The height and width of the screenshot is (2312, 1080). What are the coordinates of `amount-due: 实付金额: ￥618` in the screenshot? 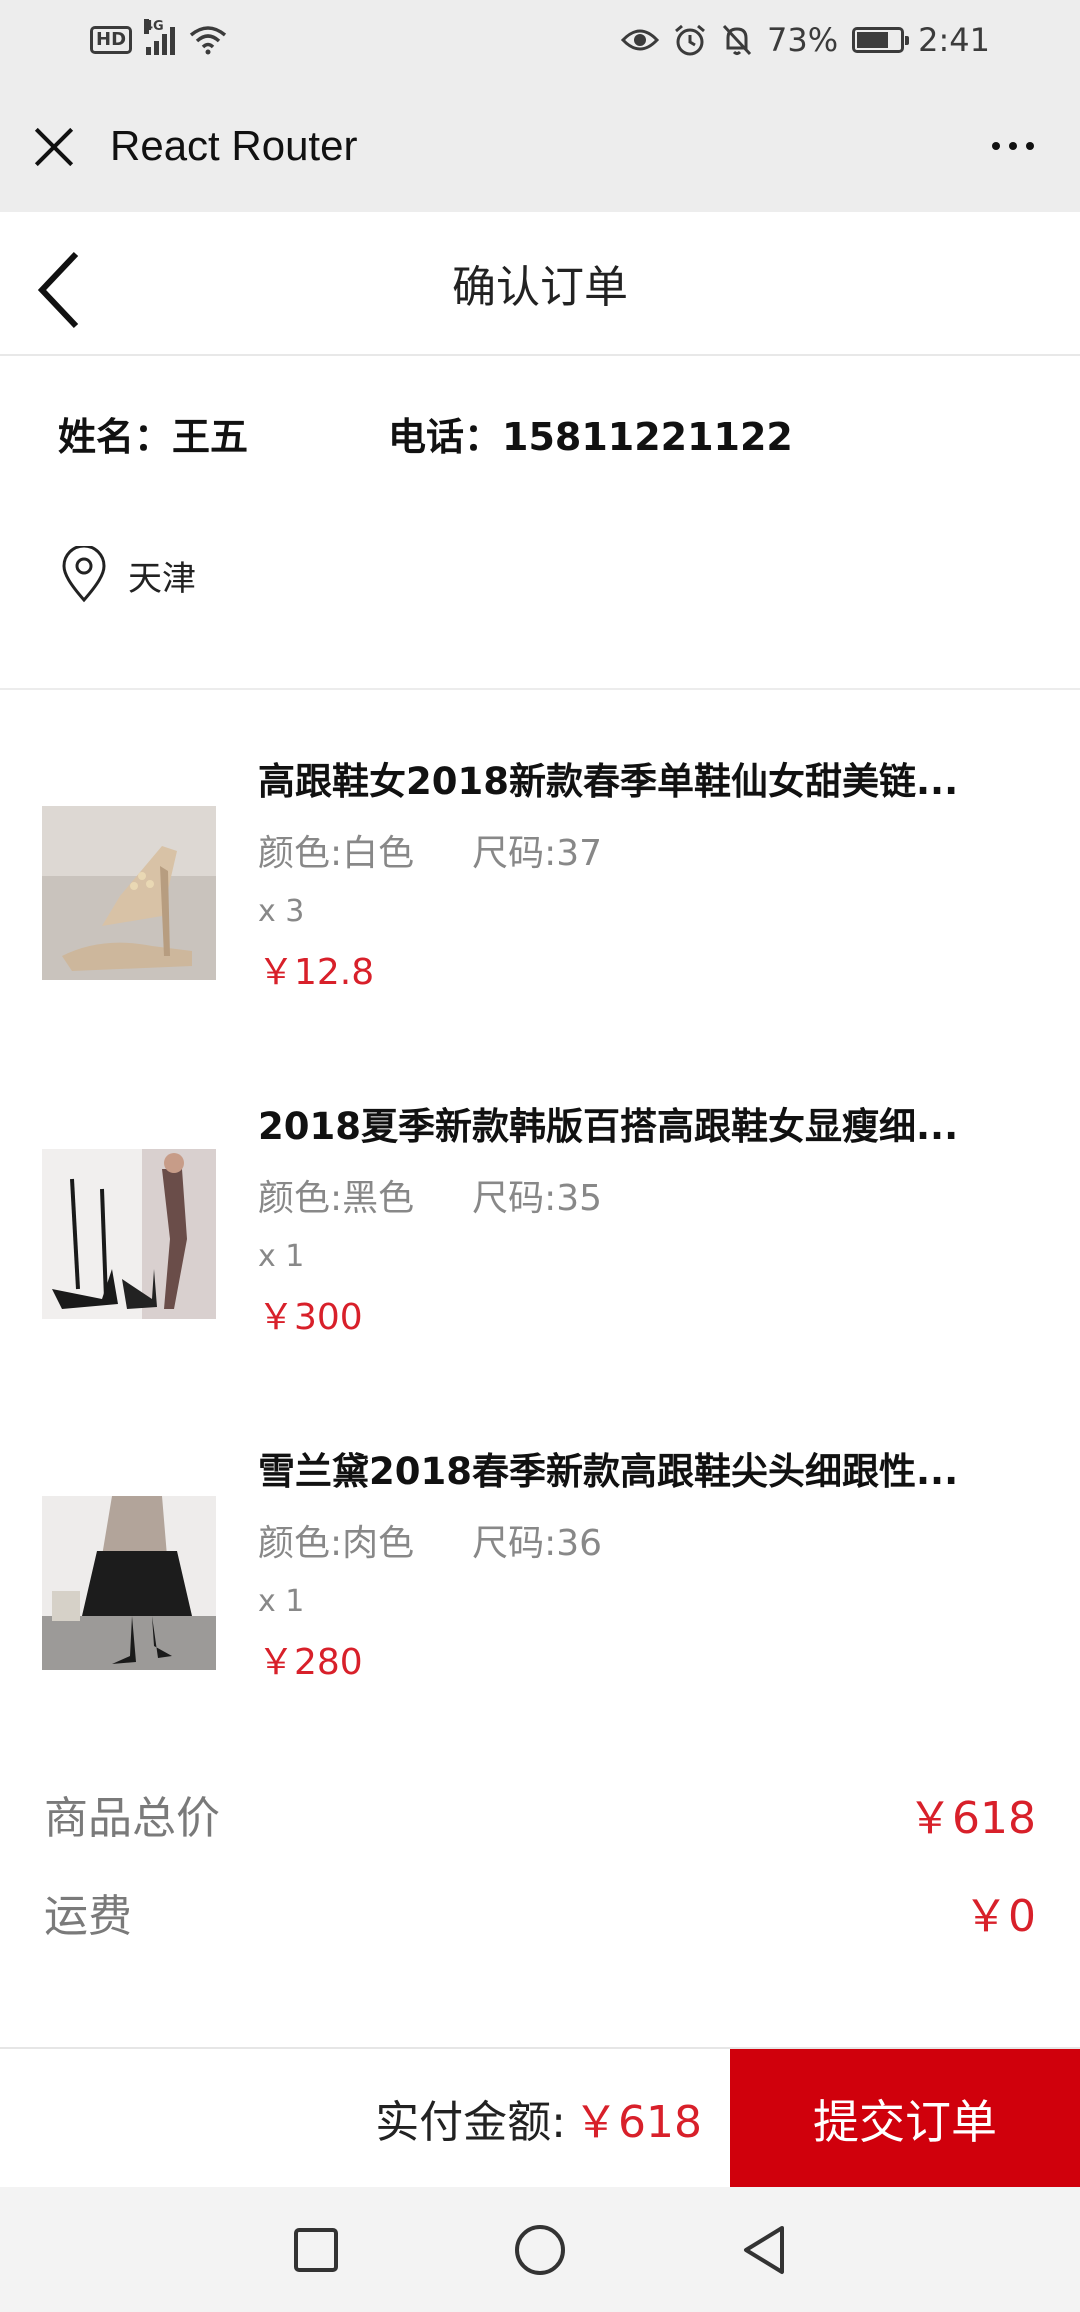 It's located at (365, 2118).